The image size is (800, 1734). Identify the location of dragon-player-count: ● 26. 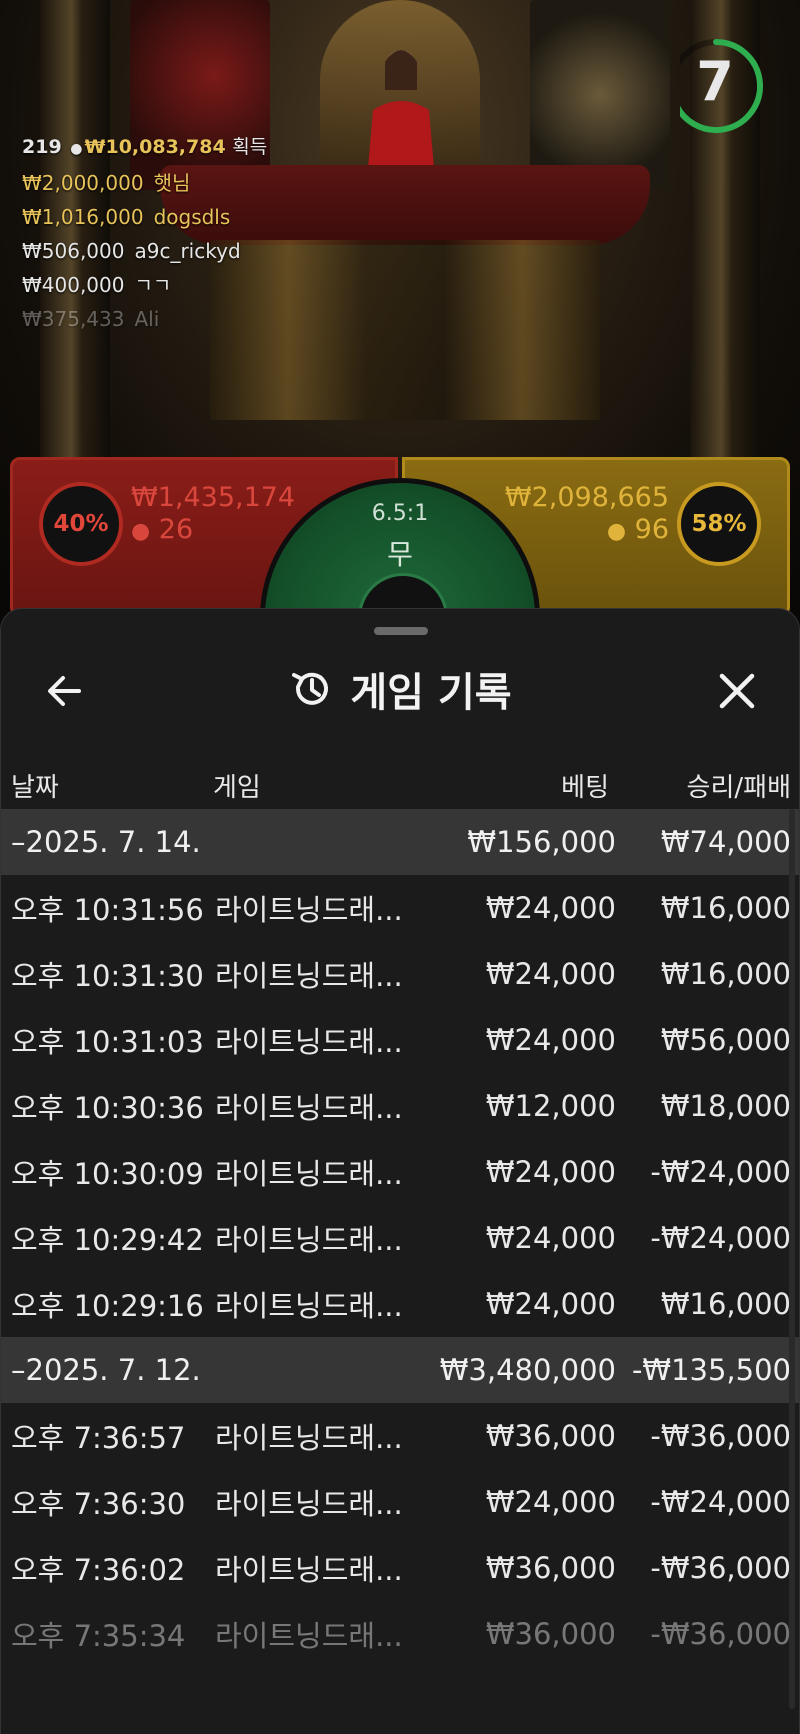
(162, 529).